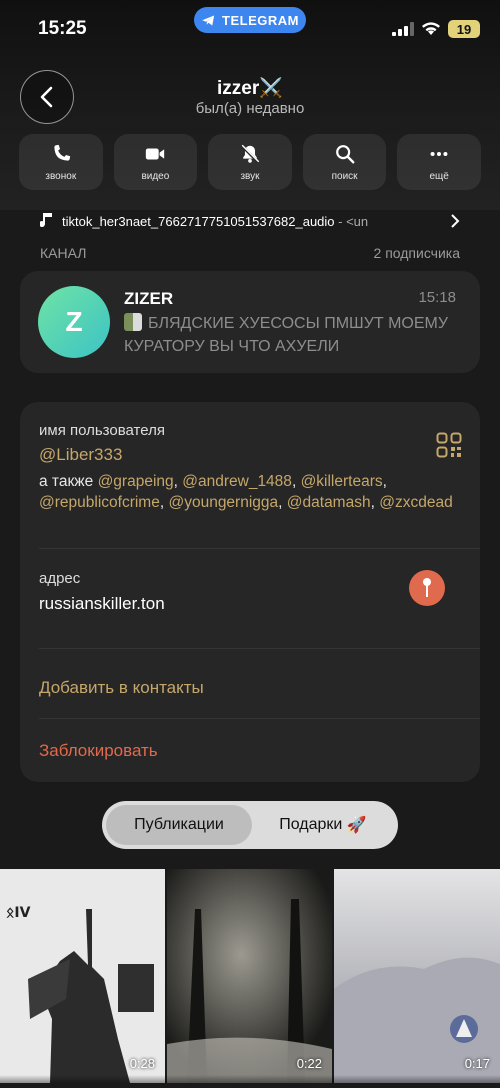  I want to click on media-duration: 0:17, so click(477, 1063).